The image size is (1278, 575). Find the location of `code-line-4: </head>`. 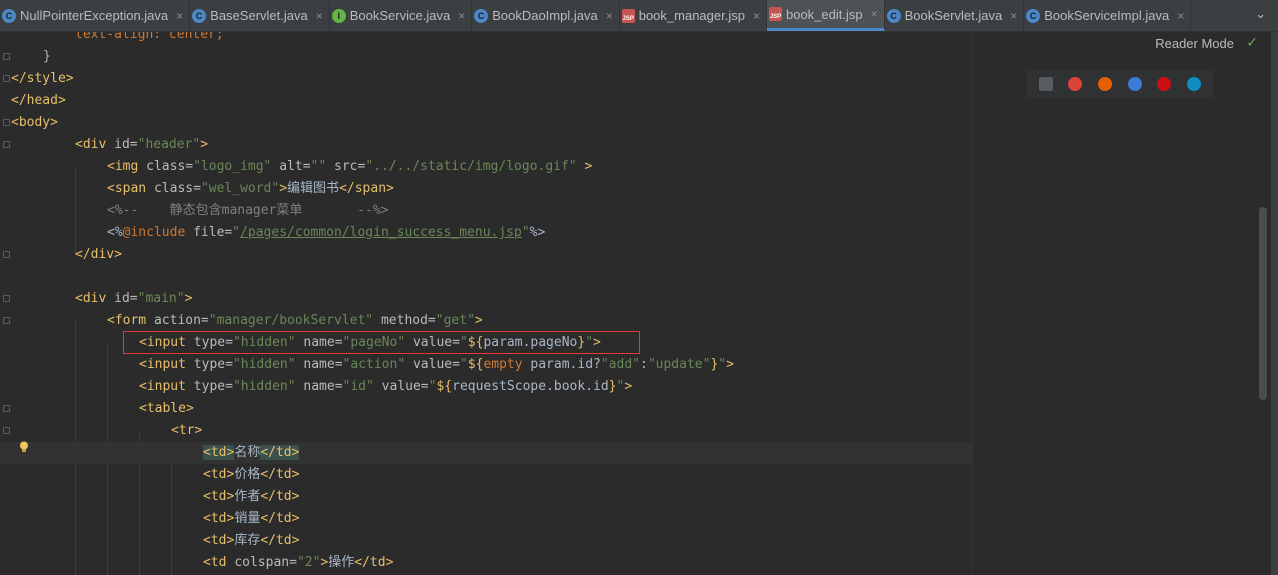

code-line-4: </head> is located at coordinates (38, 100).